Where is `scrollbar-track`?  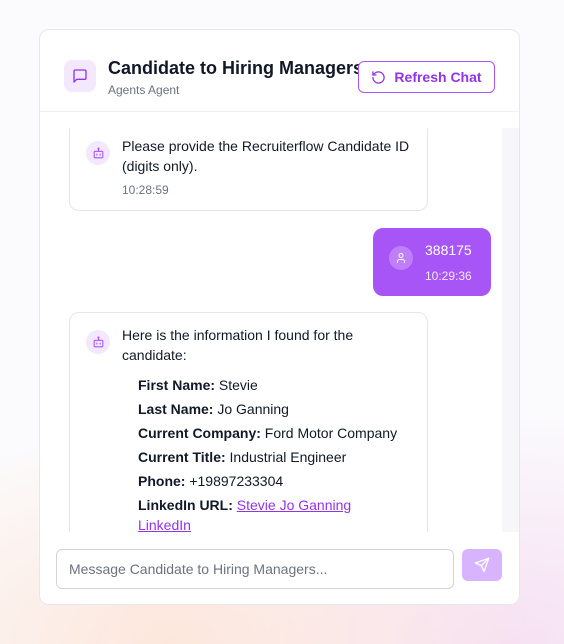 scrollbar-track is located at coordinates (510, 330).